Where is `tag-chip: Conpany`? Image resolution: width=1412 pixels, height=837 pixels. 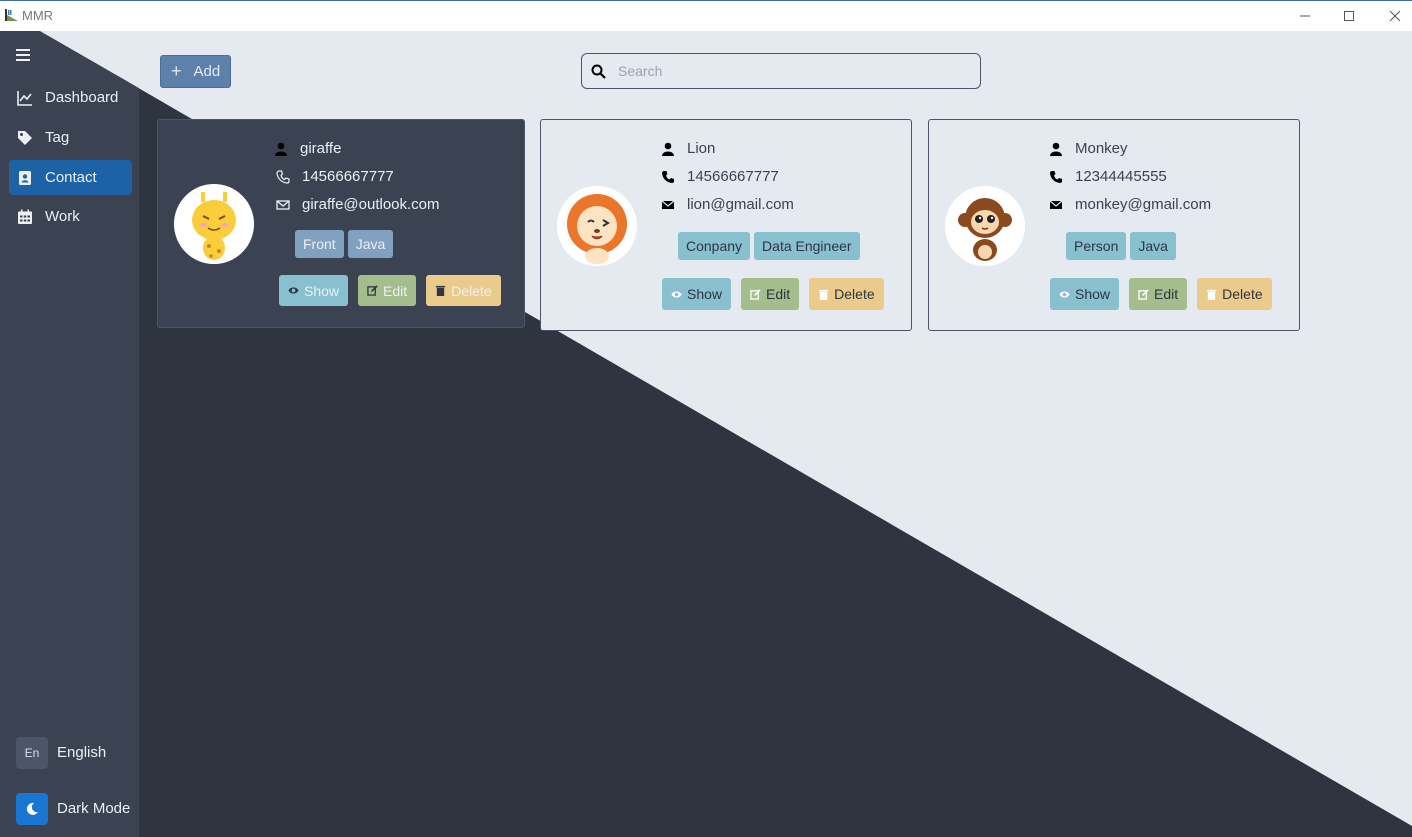 tag-chip: Conpany is located at coordinates (714, 246).